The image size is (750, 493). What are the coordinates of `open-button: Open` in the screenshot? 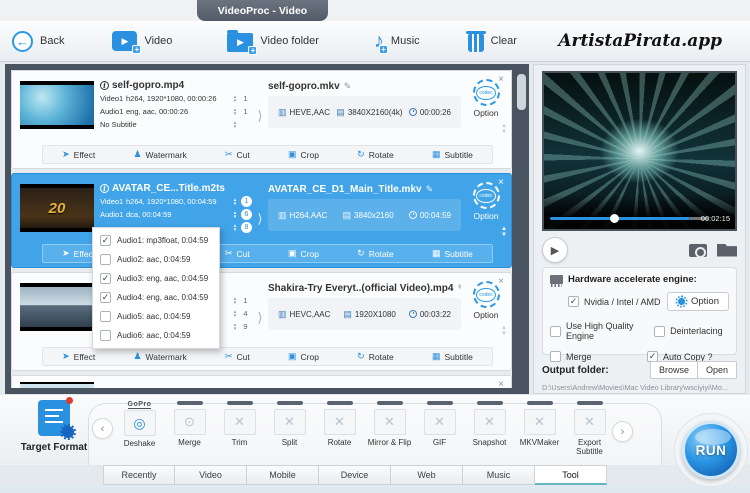 It's located at (717, 370).